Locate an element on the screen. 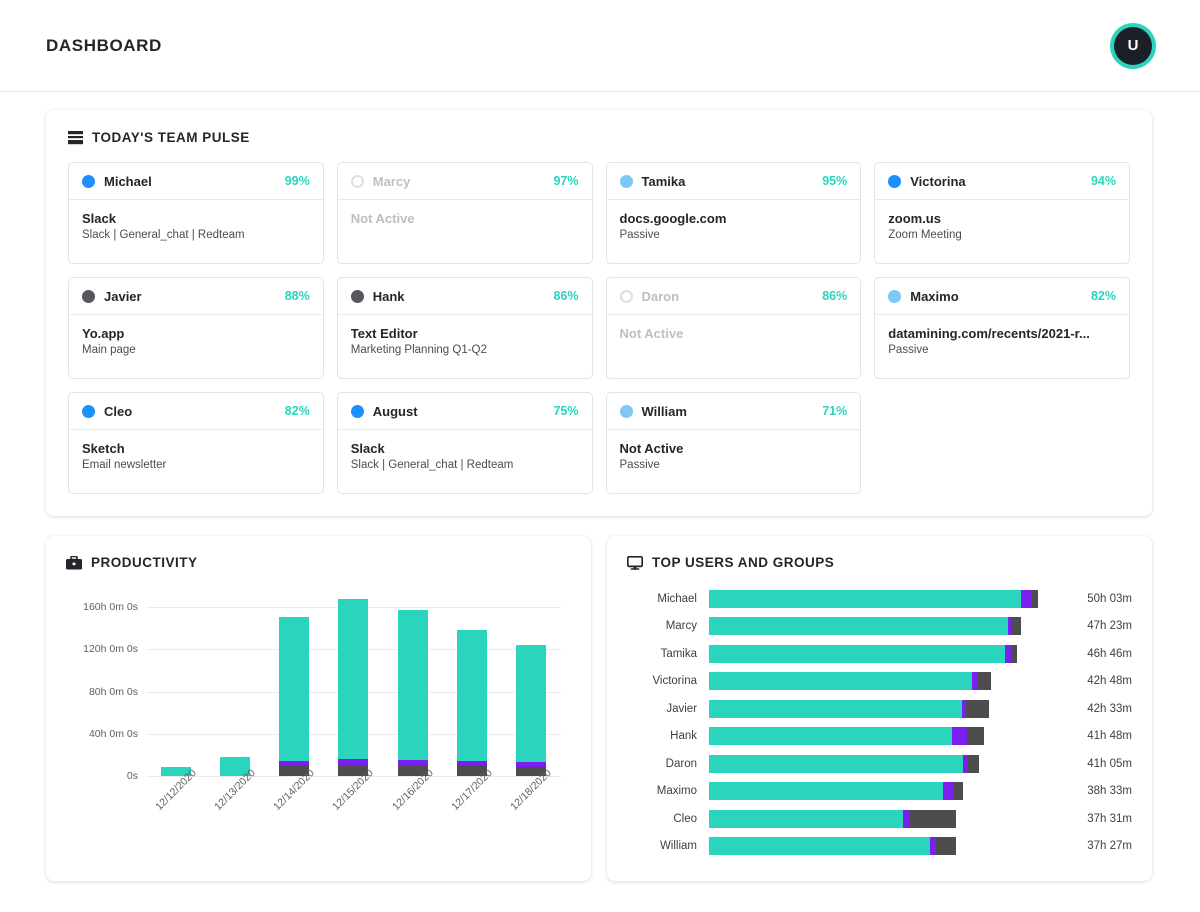 Image resolution: width=1200 pixels, height=912 pixels. top-users-title: TOP USERS AND GROUPS is located at coordinates (743, 562).